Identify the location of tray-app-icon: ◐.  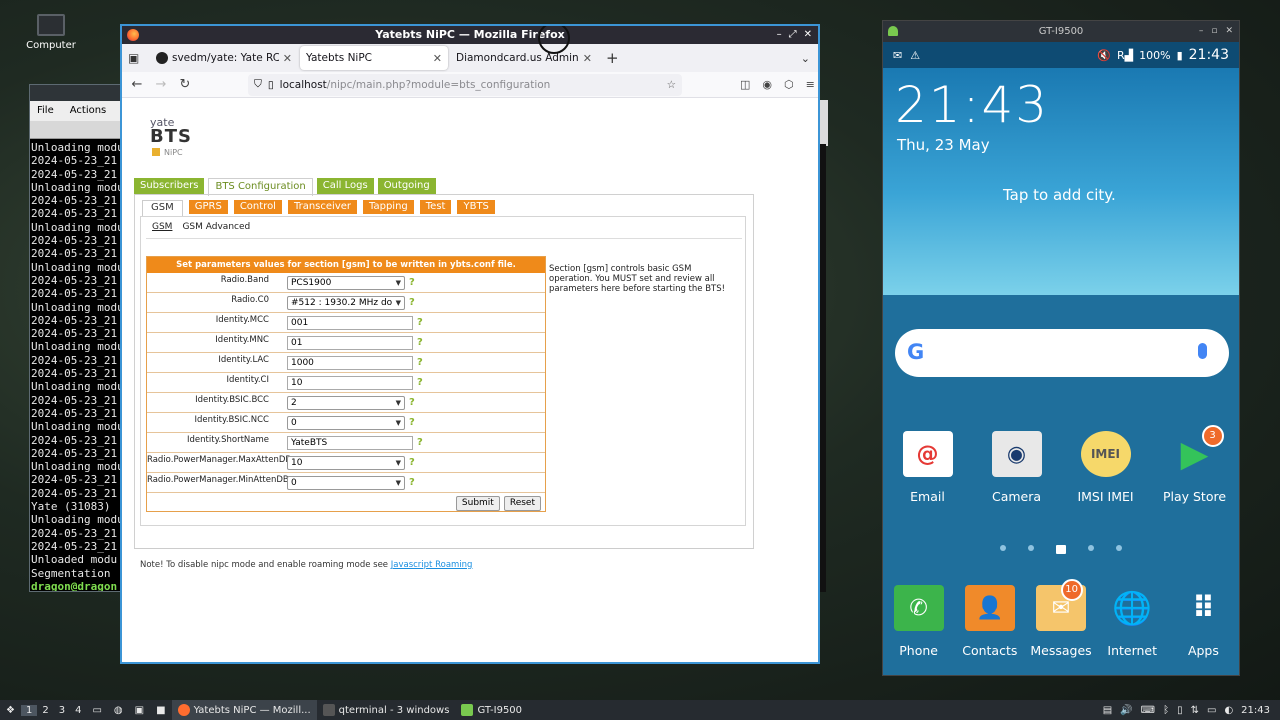
(1228, 710).